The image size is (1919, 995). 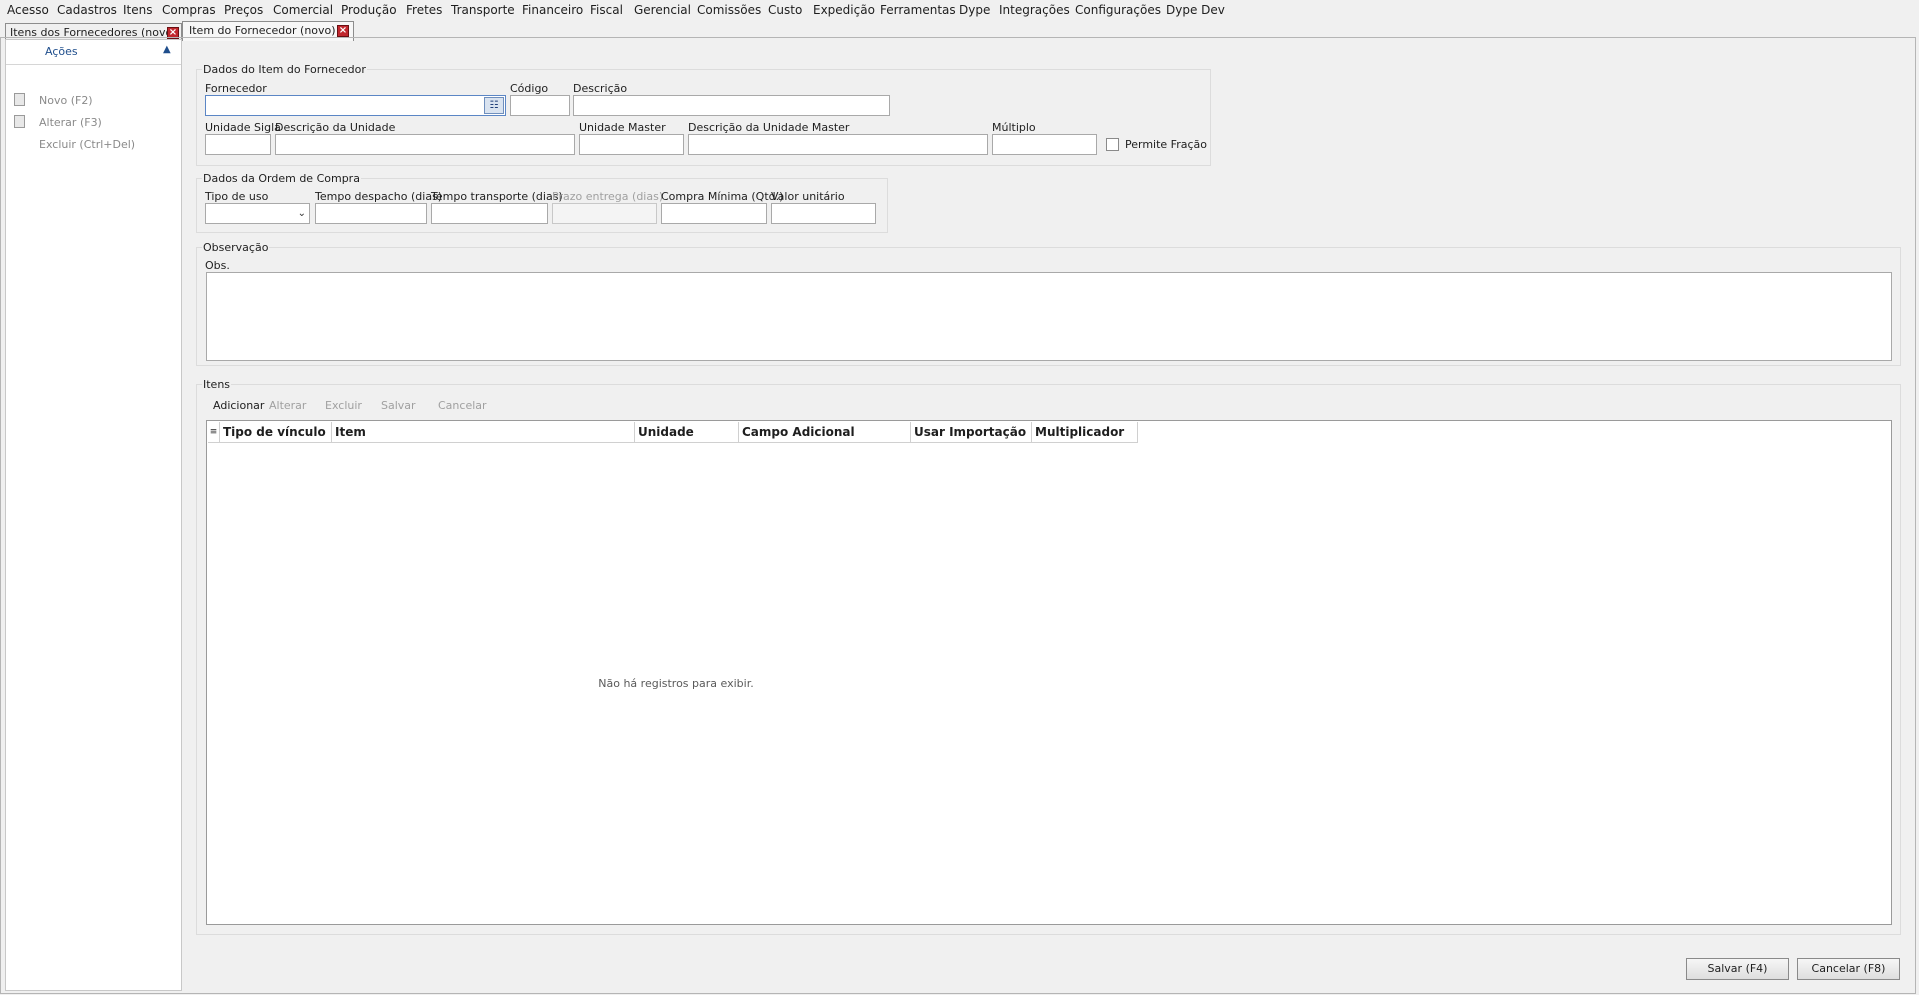 I want to click on compra-minima-input, so click(x=714, y=213).